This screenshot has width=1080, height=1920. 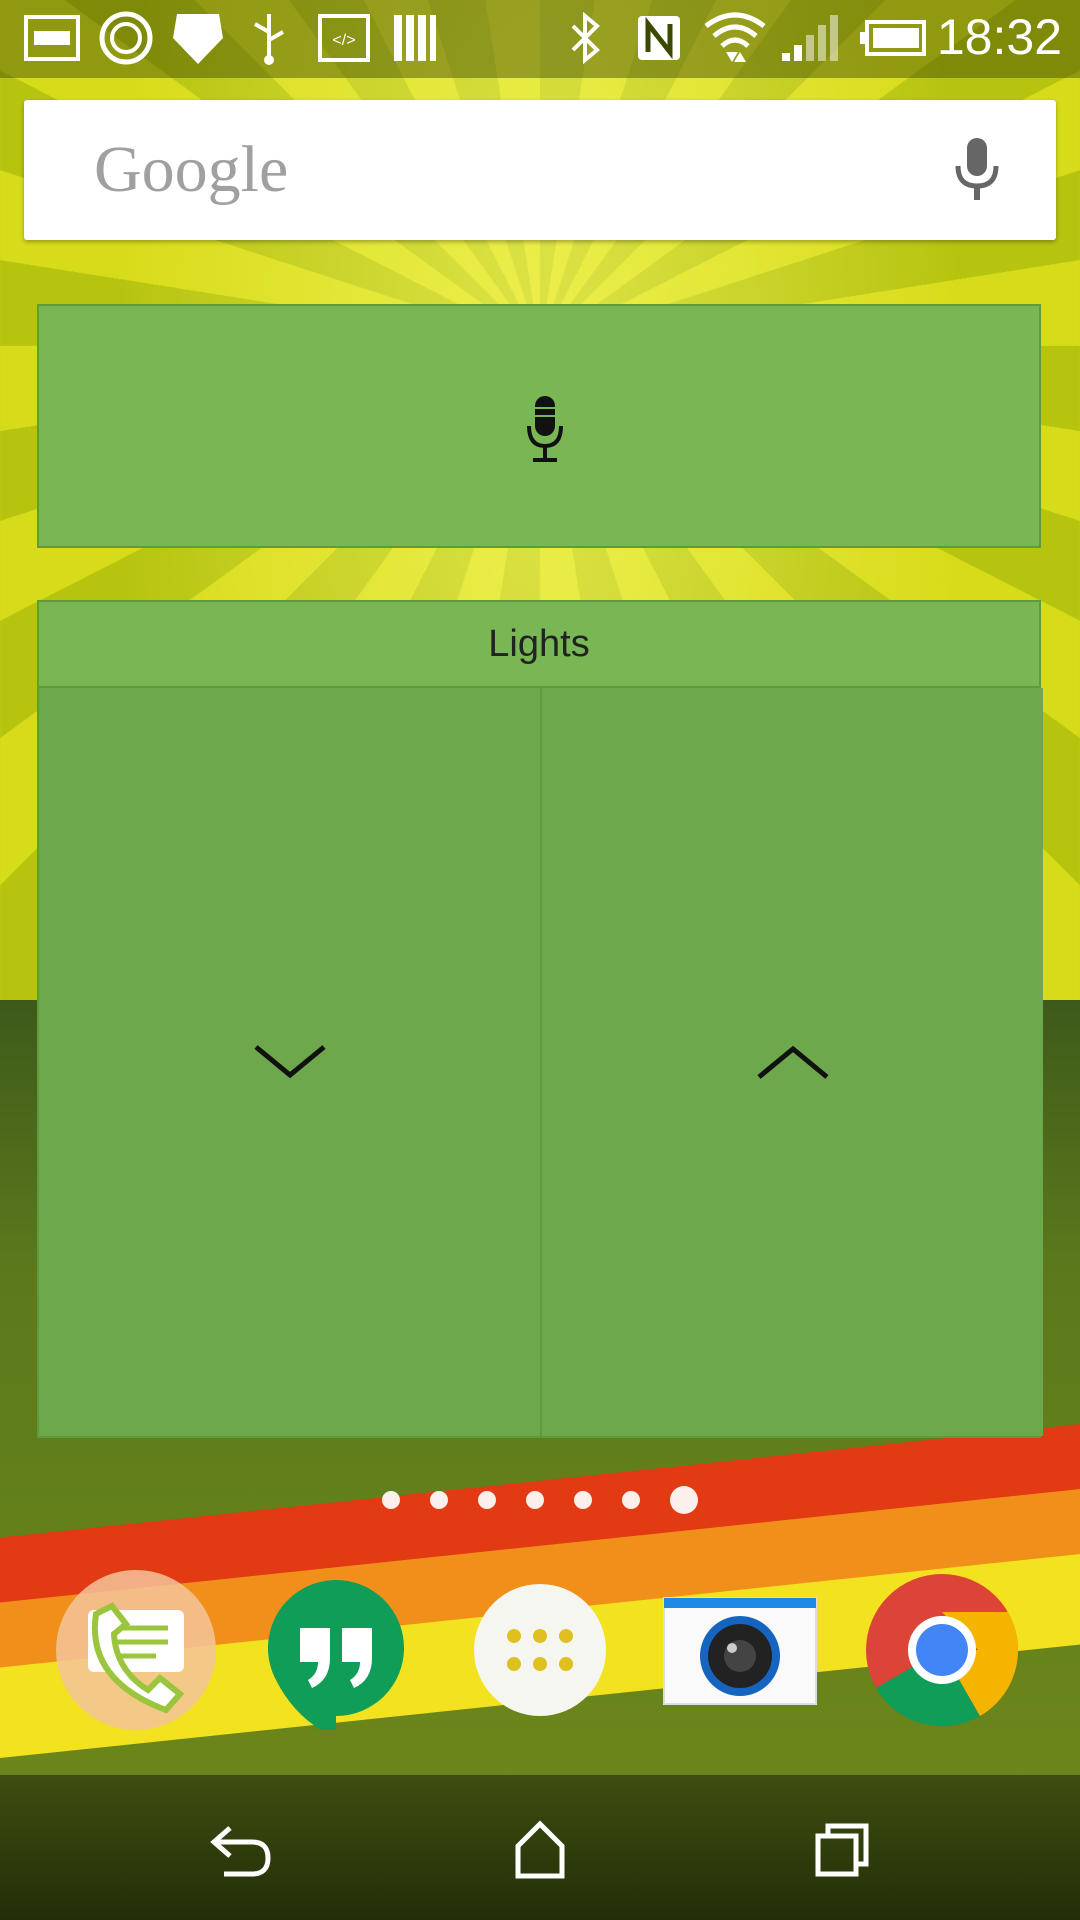 I want to click on status-time: 18:32, so click(x=999, y=37).